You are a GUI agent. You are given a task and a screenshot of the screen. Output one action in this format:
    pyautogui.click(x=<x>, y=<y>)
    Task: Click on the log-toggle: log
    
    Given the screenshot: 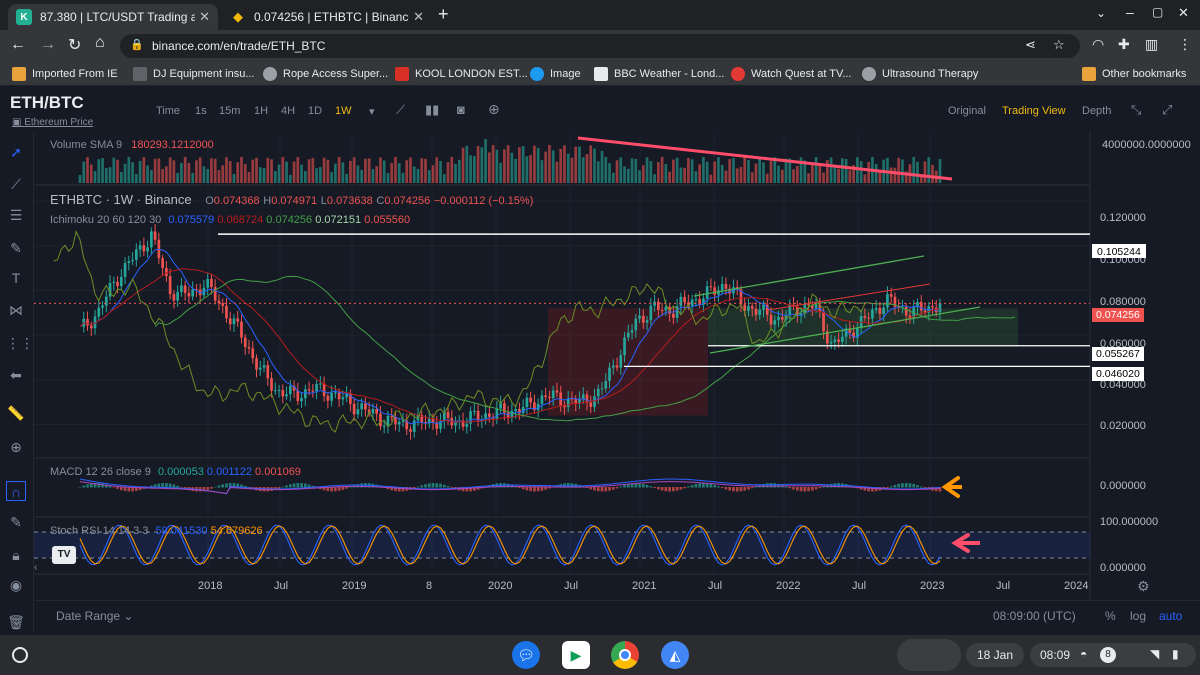 What is the action you would take?
    pyautogui.click(x=1138, y=616)
    